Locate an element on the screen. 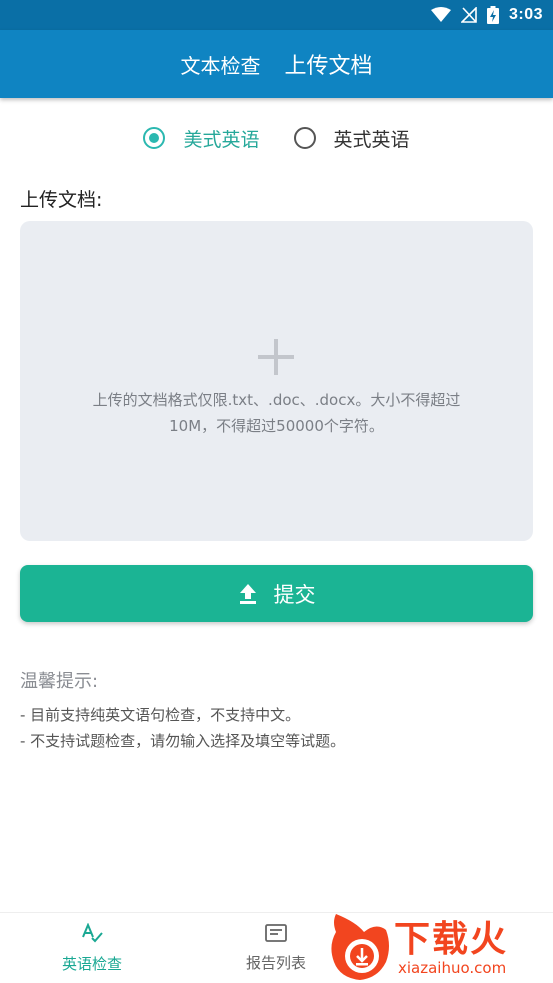  submit-button: 提交 is located at coordinates (276, 593).